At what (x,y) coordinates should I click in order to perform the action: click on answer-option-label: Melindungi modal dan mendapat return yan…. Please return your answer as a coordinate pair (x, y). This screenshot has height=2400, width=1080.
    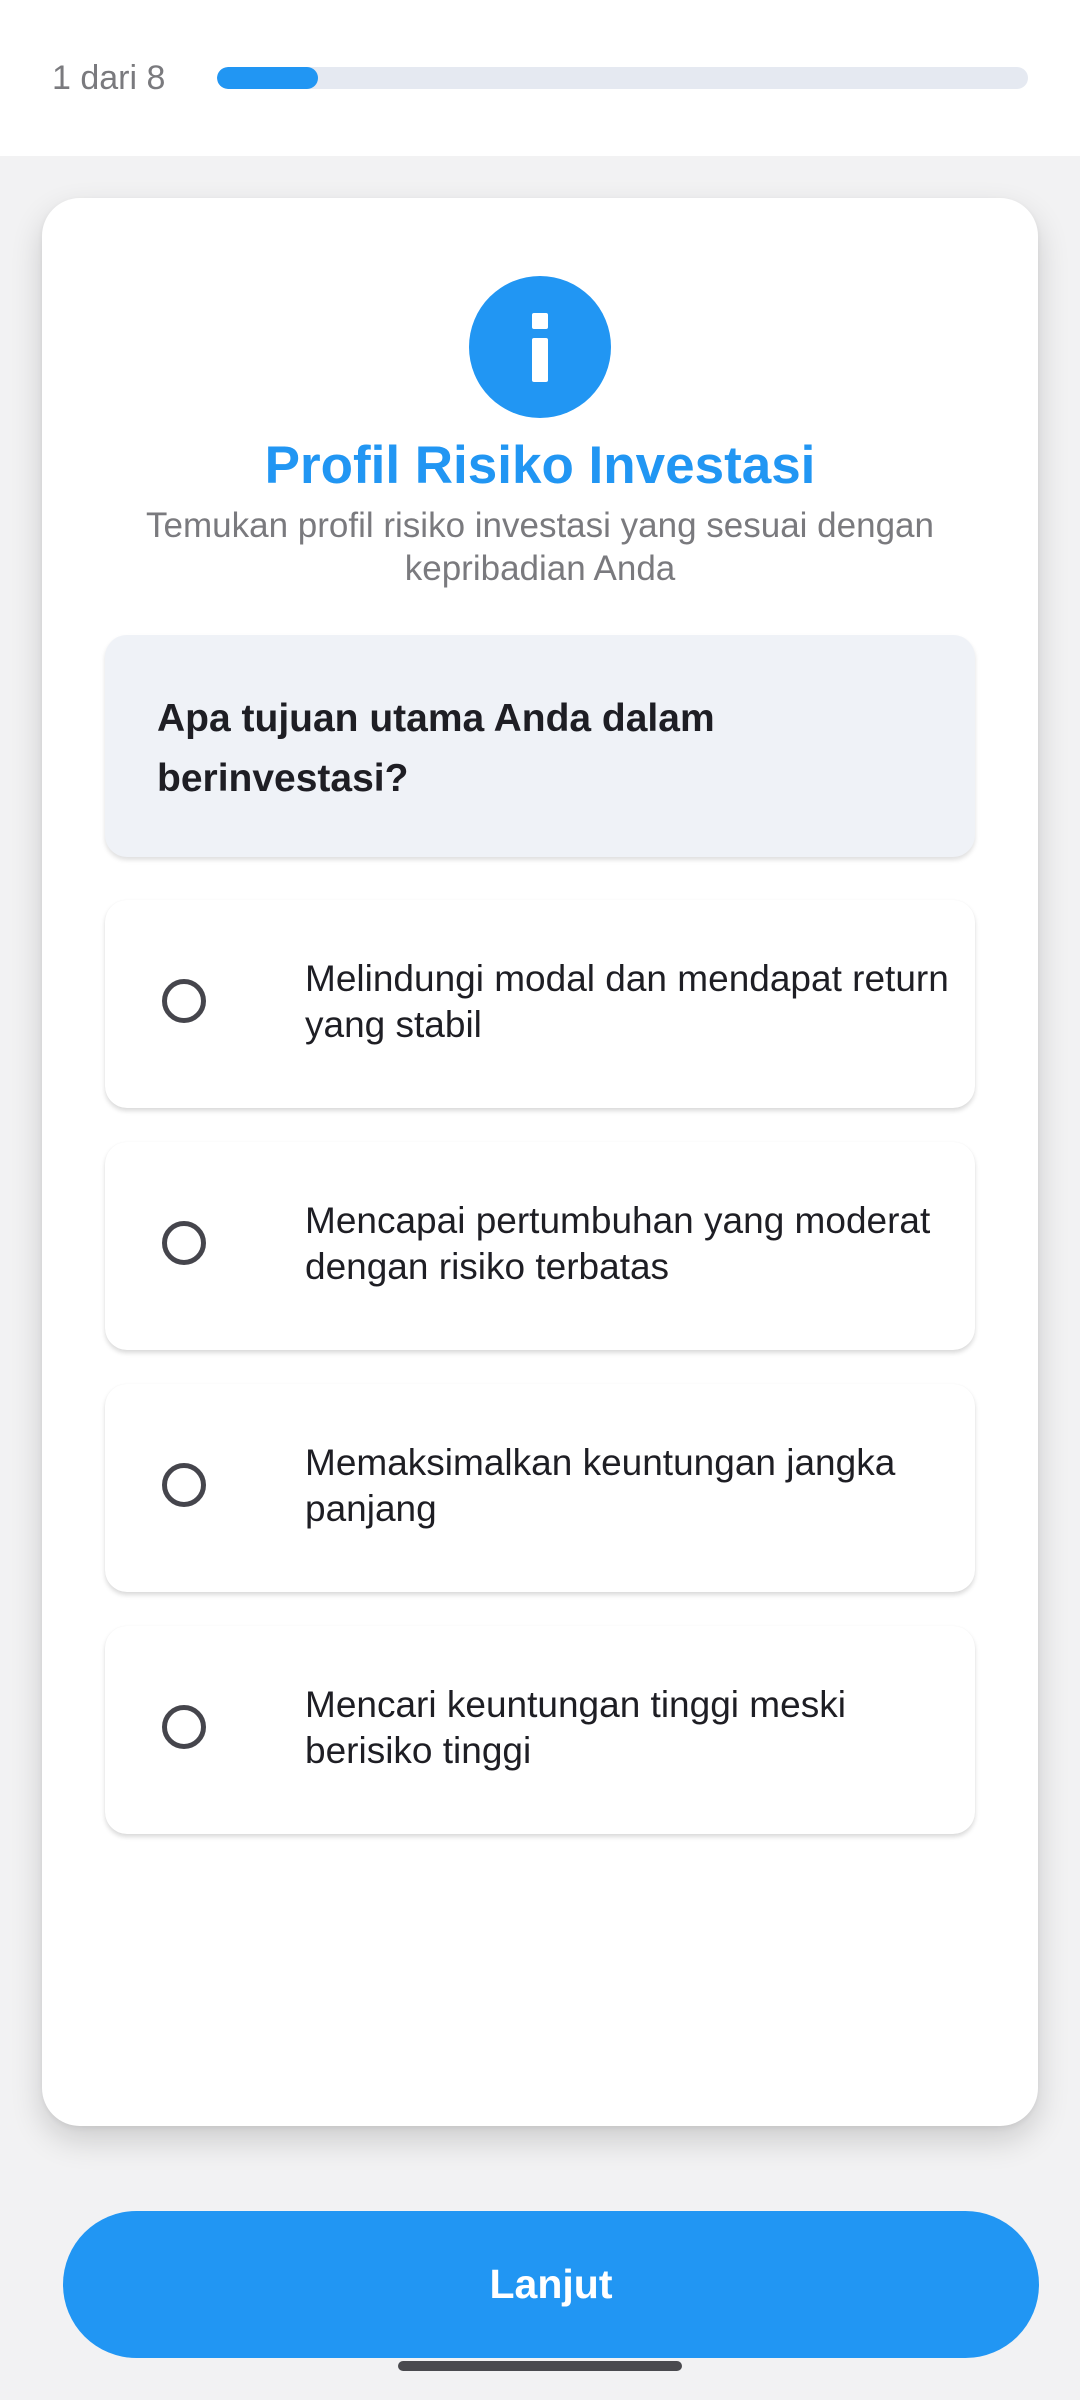
    Looking at the image, I should click on (627, 1001).